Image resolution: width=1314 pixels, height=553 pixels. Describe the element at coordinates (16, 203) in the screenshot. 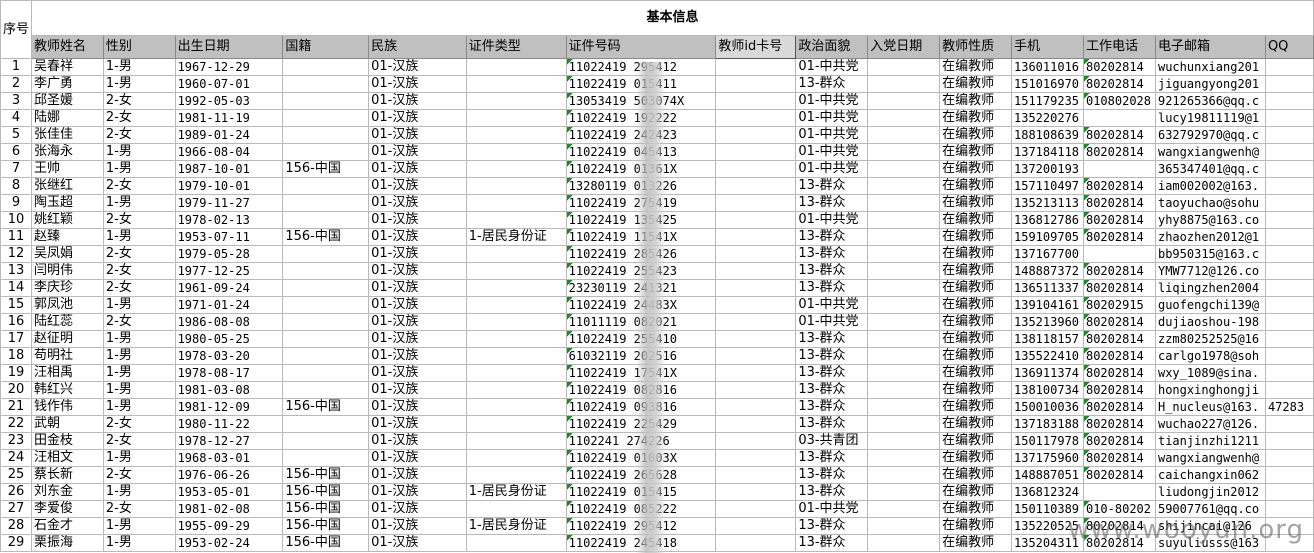

I see `row-number: 9` at that location.